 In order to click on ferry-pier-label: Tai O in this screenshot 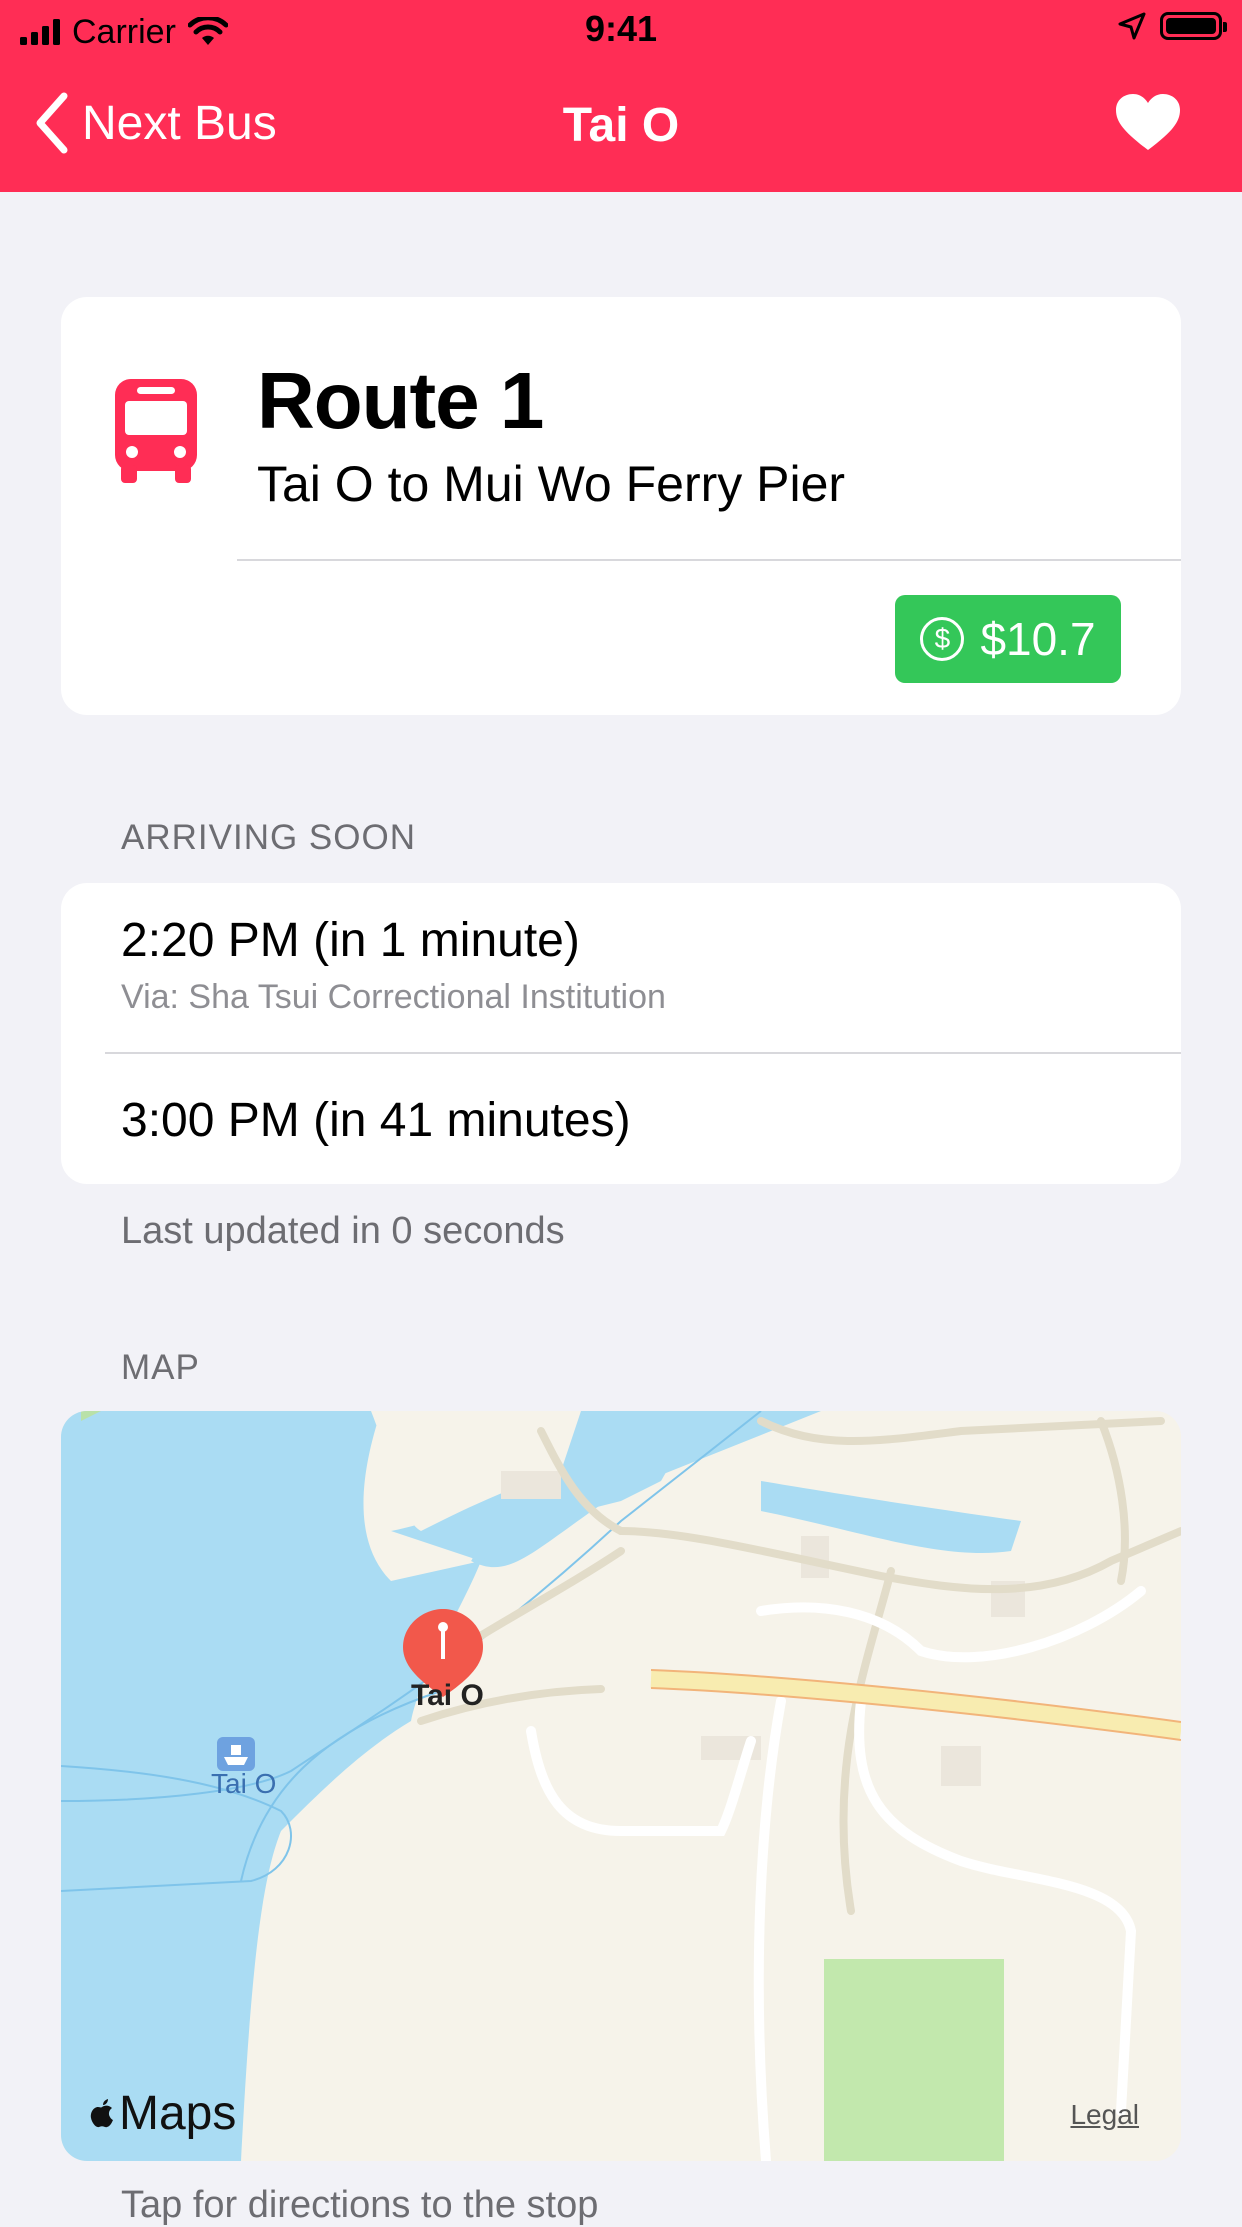, I will do `click(244, 1783)`.